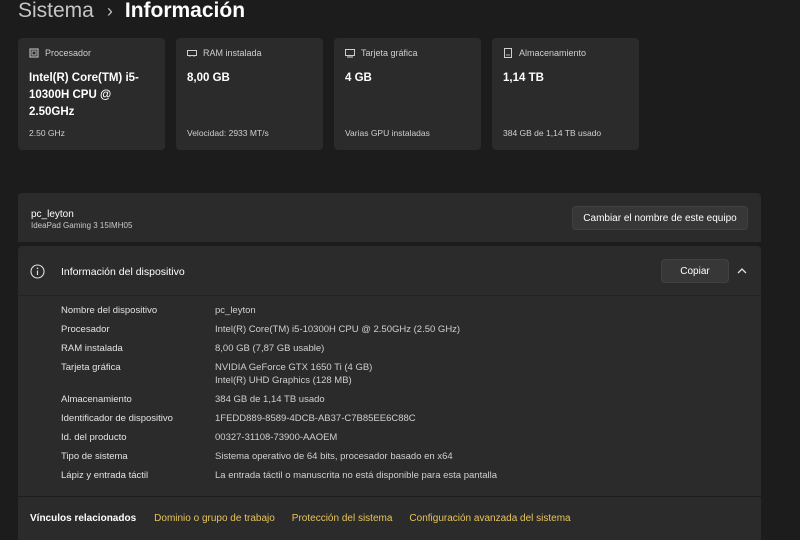 This screenshot has height=540, width=800. Describe the element at coordinates (742, 271) in the screenshot. I see `chevron-up-icon` at that location.